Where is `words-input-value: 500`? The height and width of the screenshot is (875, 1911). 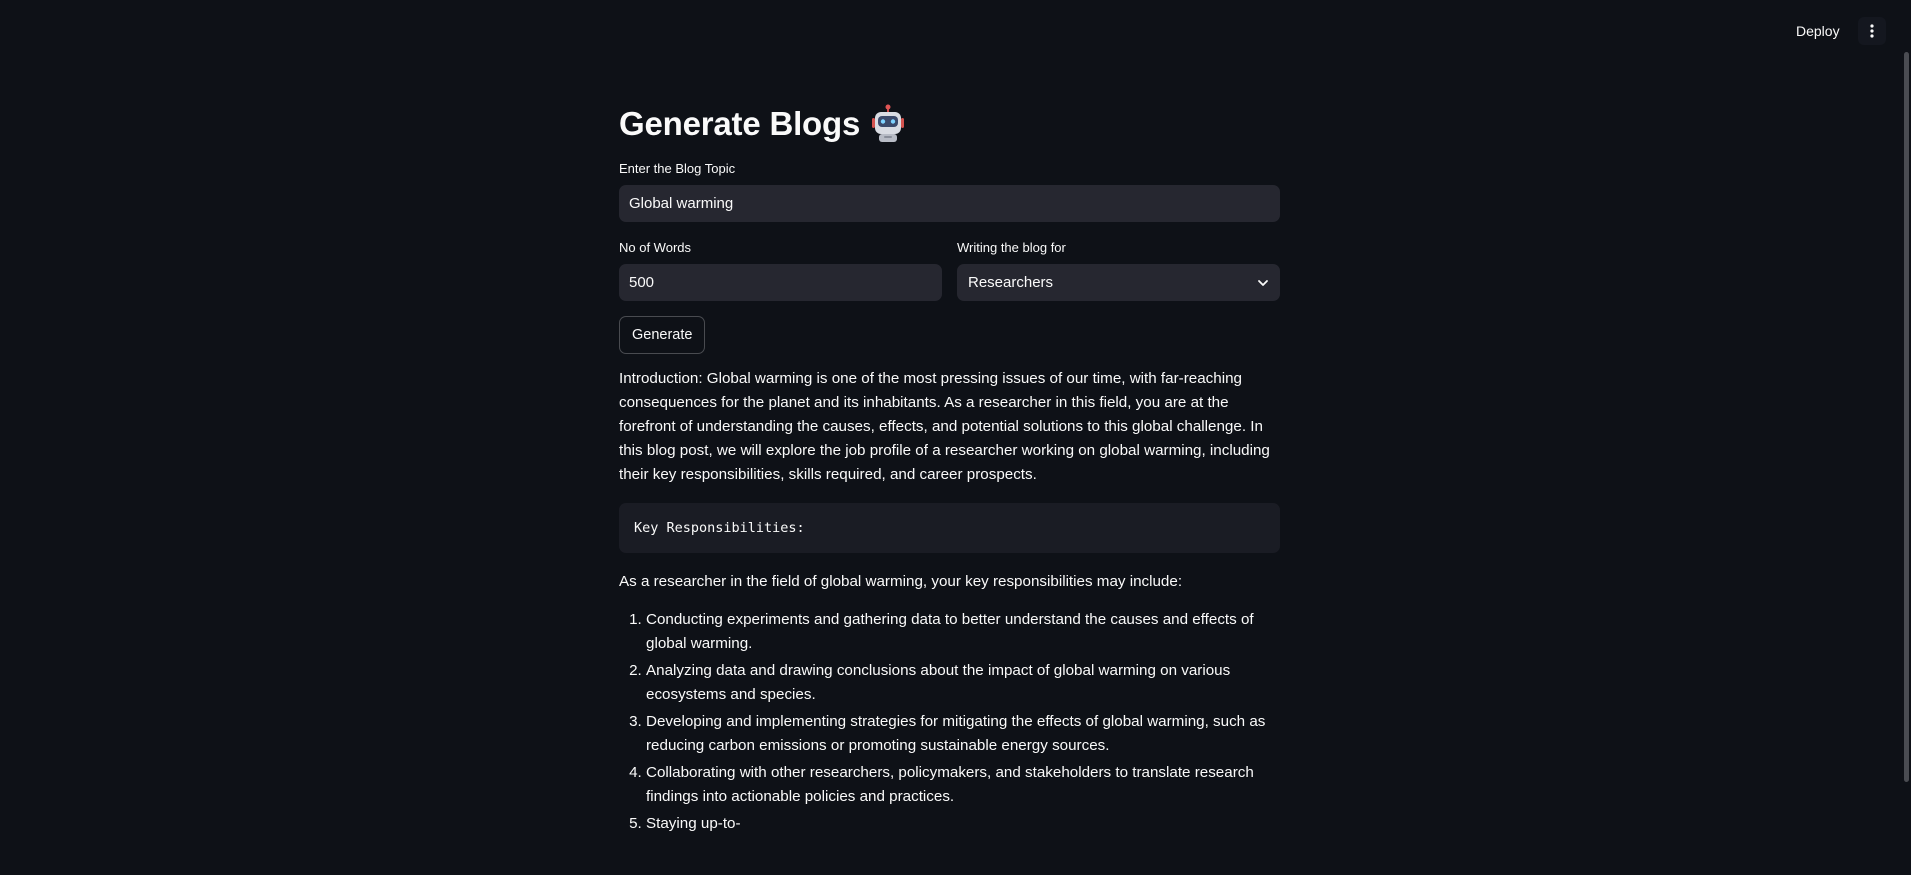 words-input-value: 500 is located at coordinates (642, 282).